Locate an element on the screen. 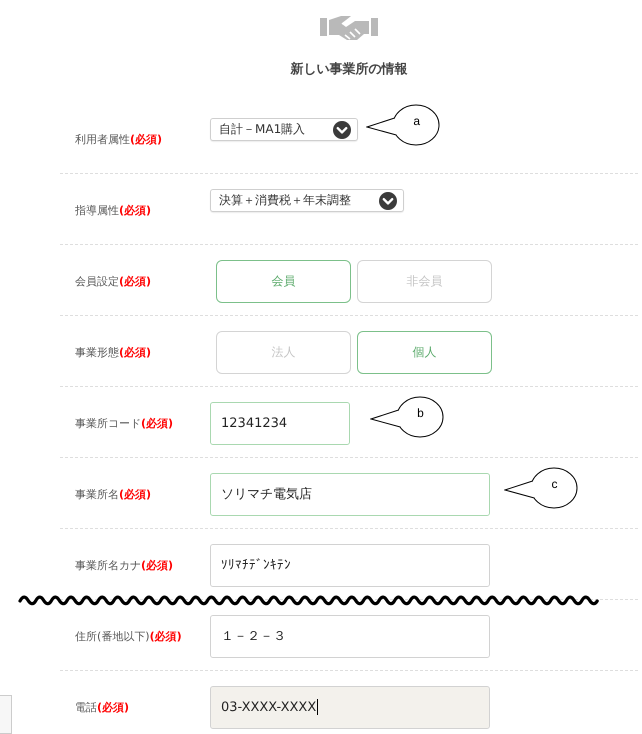 This screenshot has width=642, height=734. dropdown-select: 自計－MA1購入 is located at coordinates (284, 129).